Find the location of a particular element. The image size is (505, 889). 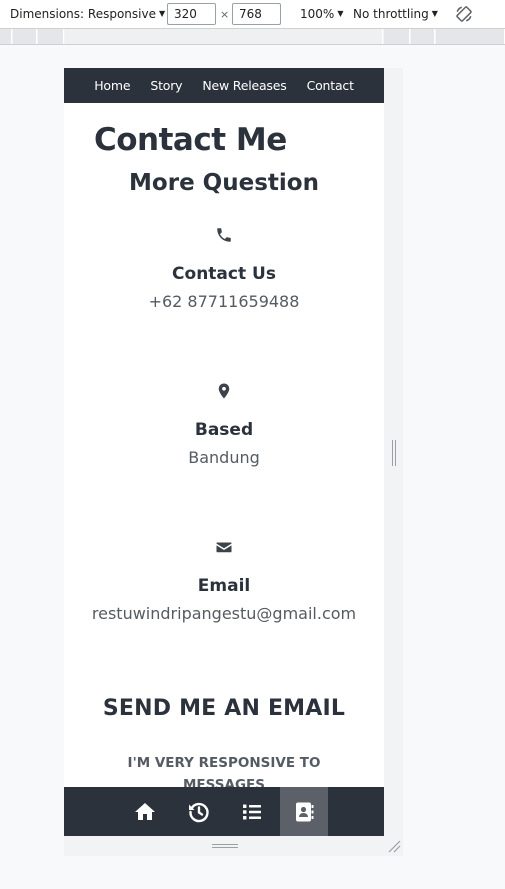

throttling-dropdown: No throttling ▼ is located at coordinates (395, 14).